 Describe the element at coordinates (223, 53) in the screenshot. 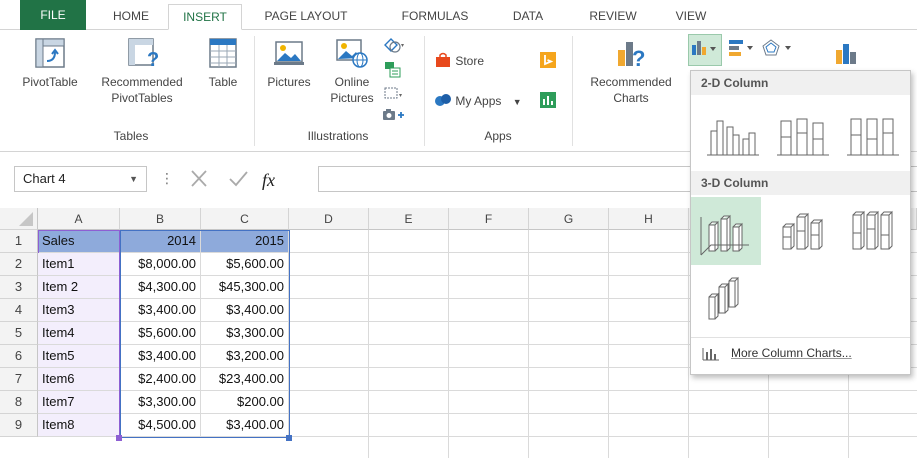

I see `table-icon` at that location.